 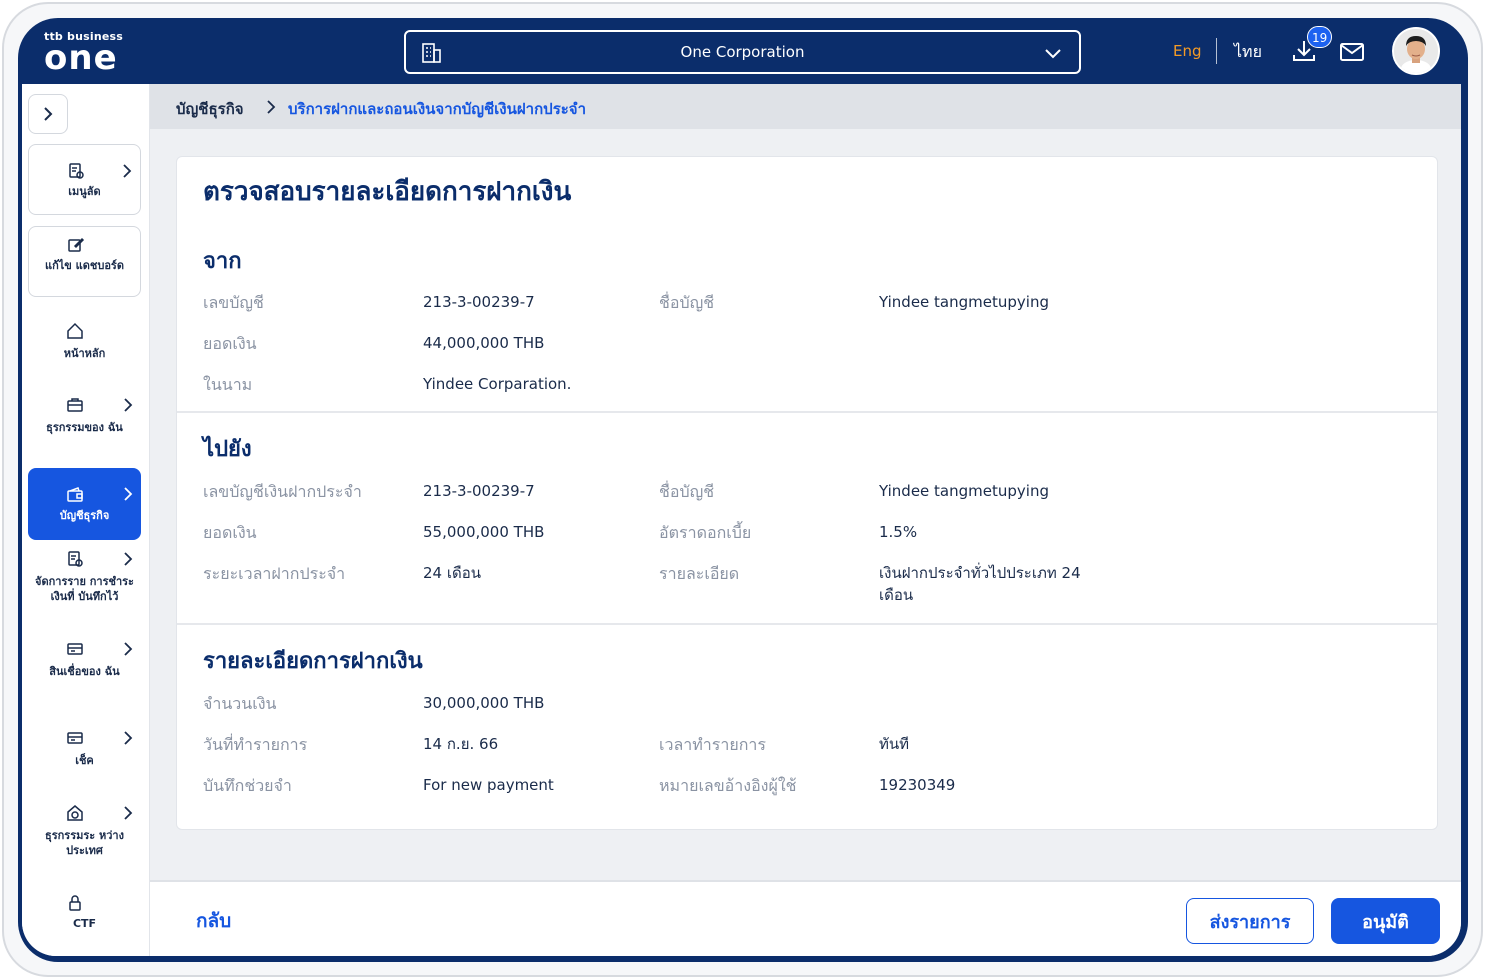 What do you see at coordinates (75, 330) in the screenshot?
I see `home-icon` at bounding box center [75, 330].